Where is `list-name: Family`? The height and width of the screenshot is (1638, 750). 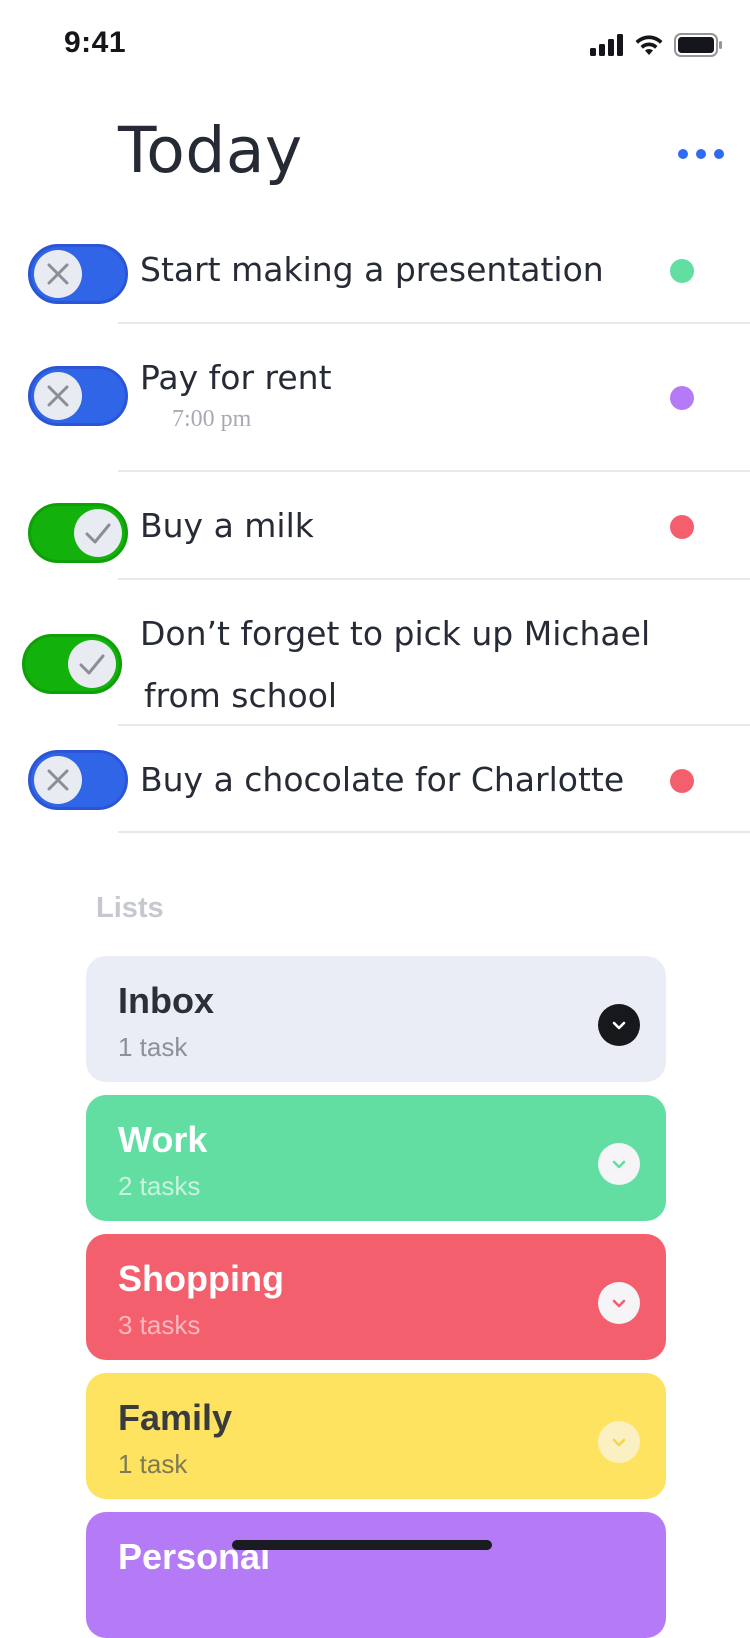
list-name: Family is located at coordinates (175, 1417).